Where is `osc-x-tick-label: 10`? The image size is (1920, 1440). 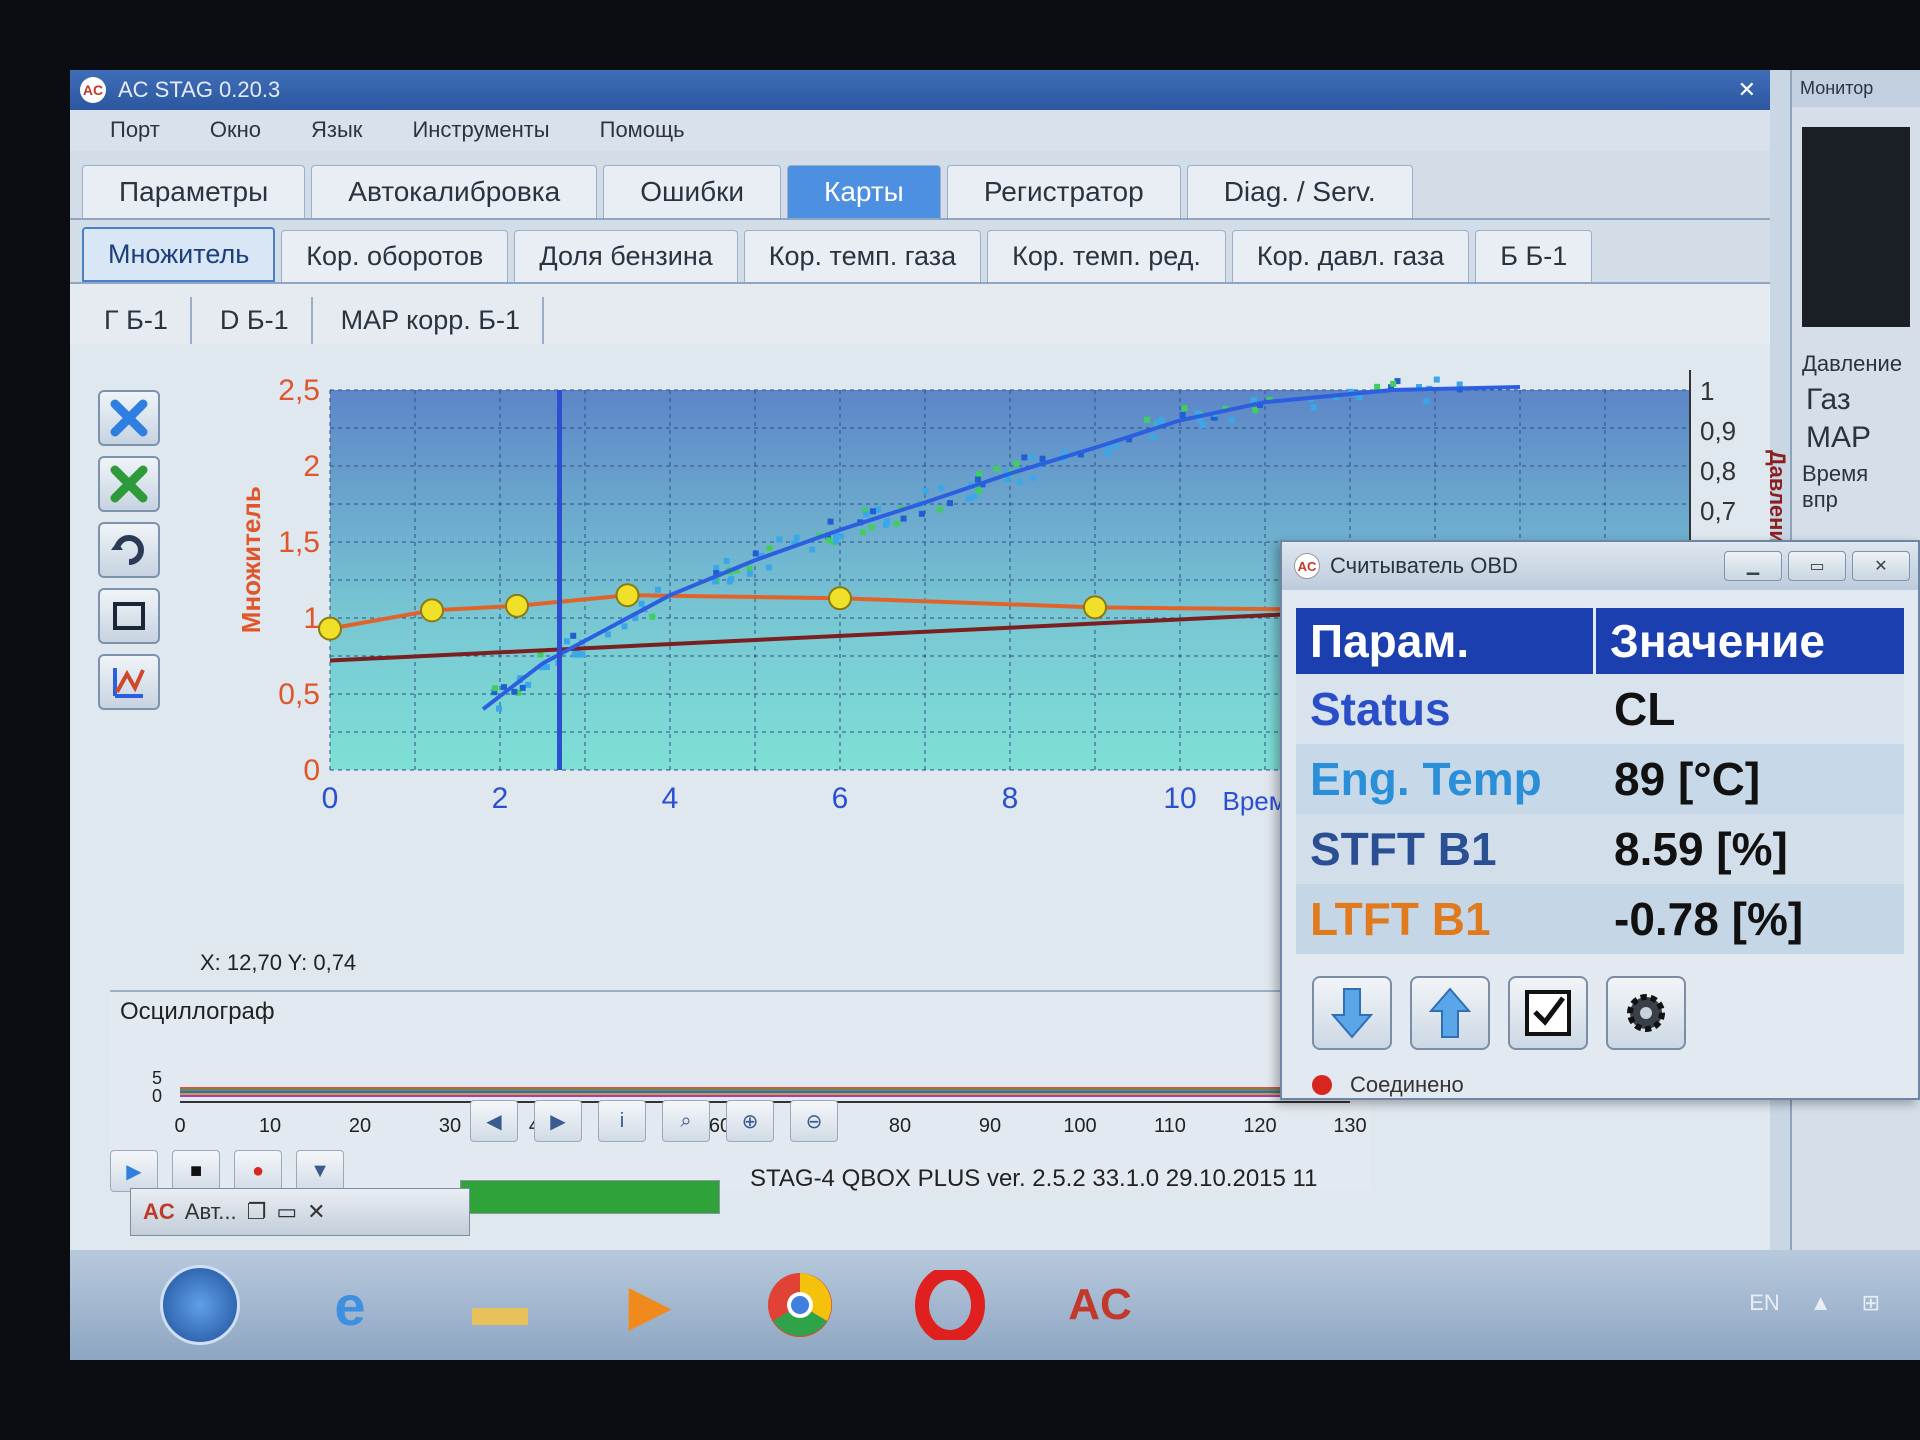 osc-x-tick-label: 10 is located at coordinates (270, 1126).